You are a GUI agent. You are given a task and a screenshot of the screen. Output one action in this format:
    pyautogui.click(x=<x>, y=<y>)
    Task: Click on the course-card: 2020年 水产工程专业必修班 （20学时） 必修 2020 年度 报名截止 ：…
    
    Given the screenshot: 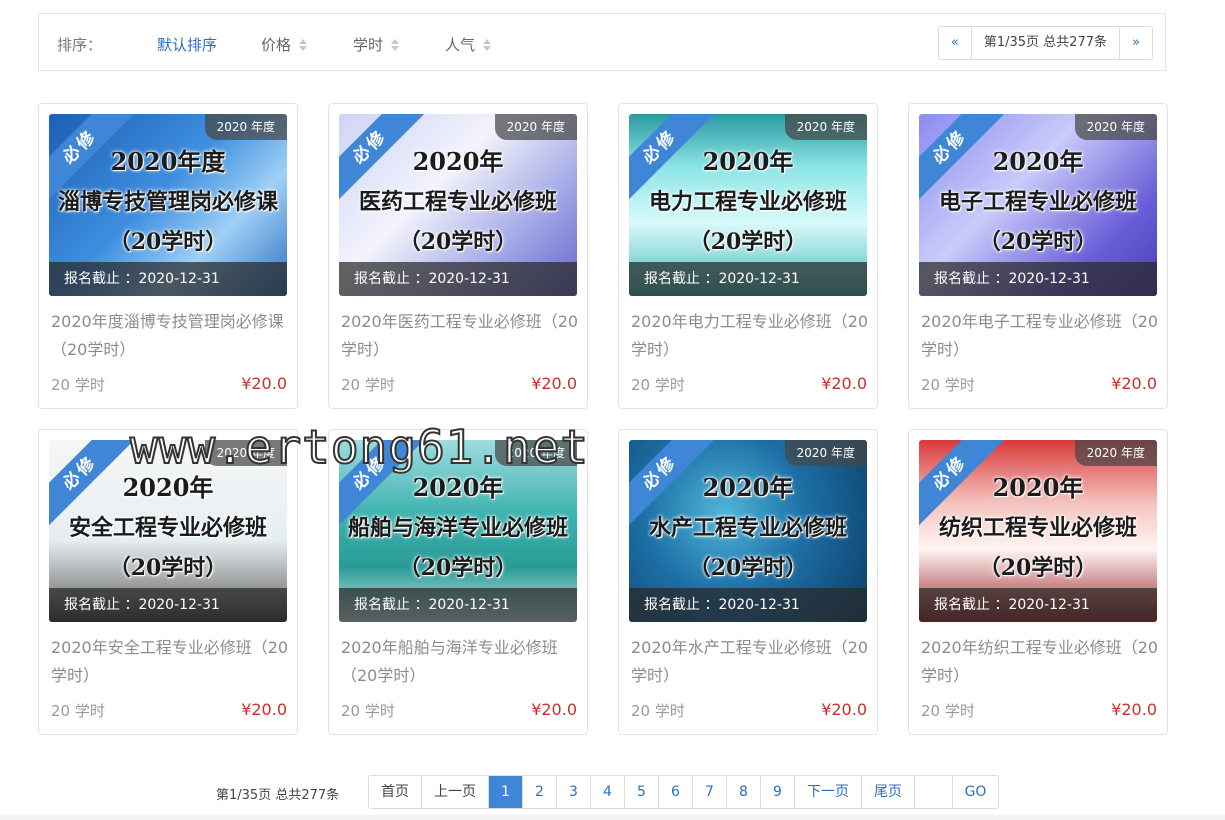 What is the action you would take?
    pyautogui.click(x=748, y=582)
    